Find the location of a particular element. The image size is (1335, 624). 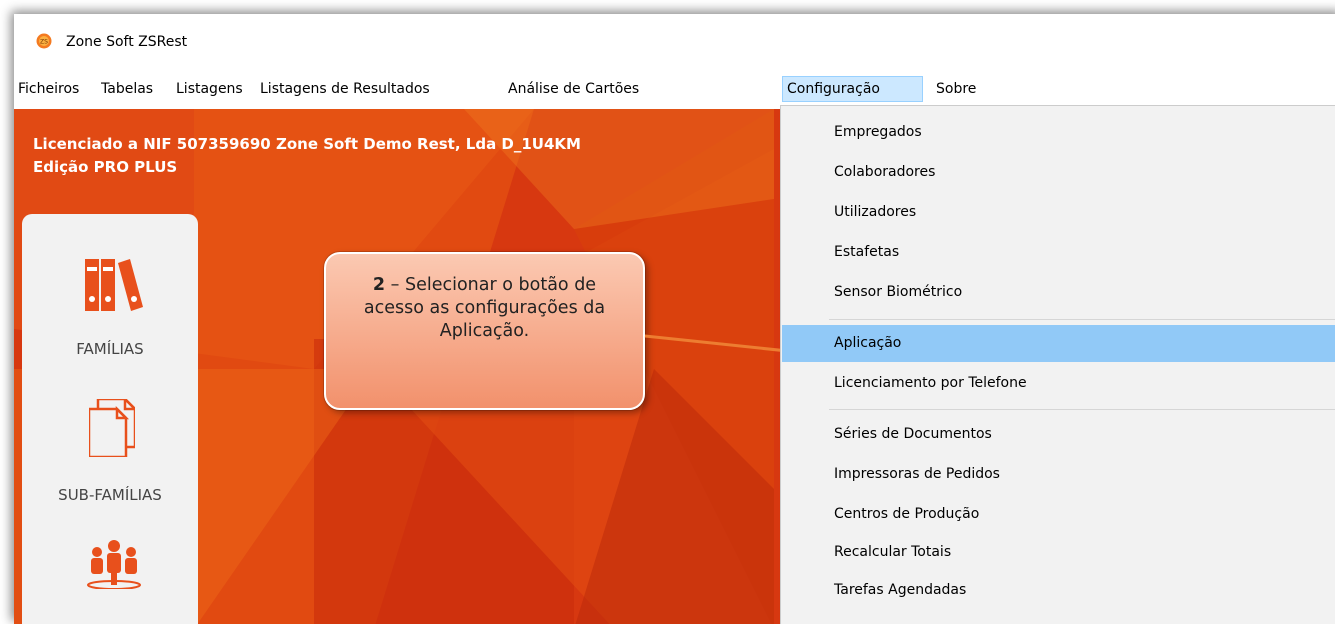

svg-text: ZS is located at coordinates (44, 42).